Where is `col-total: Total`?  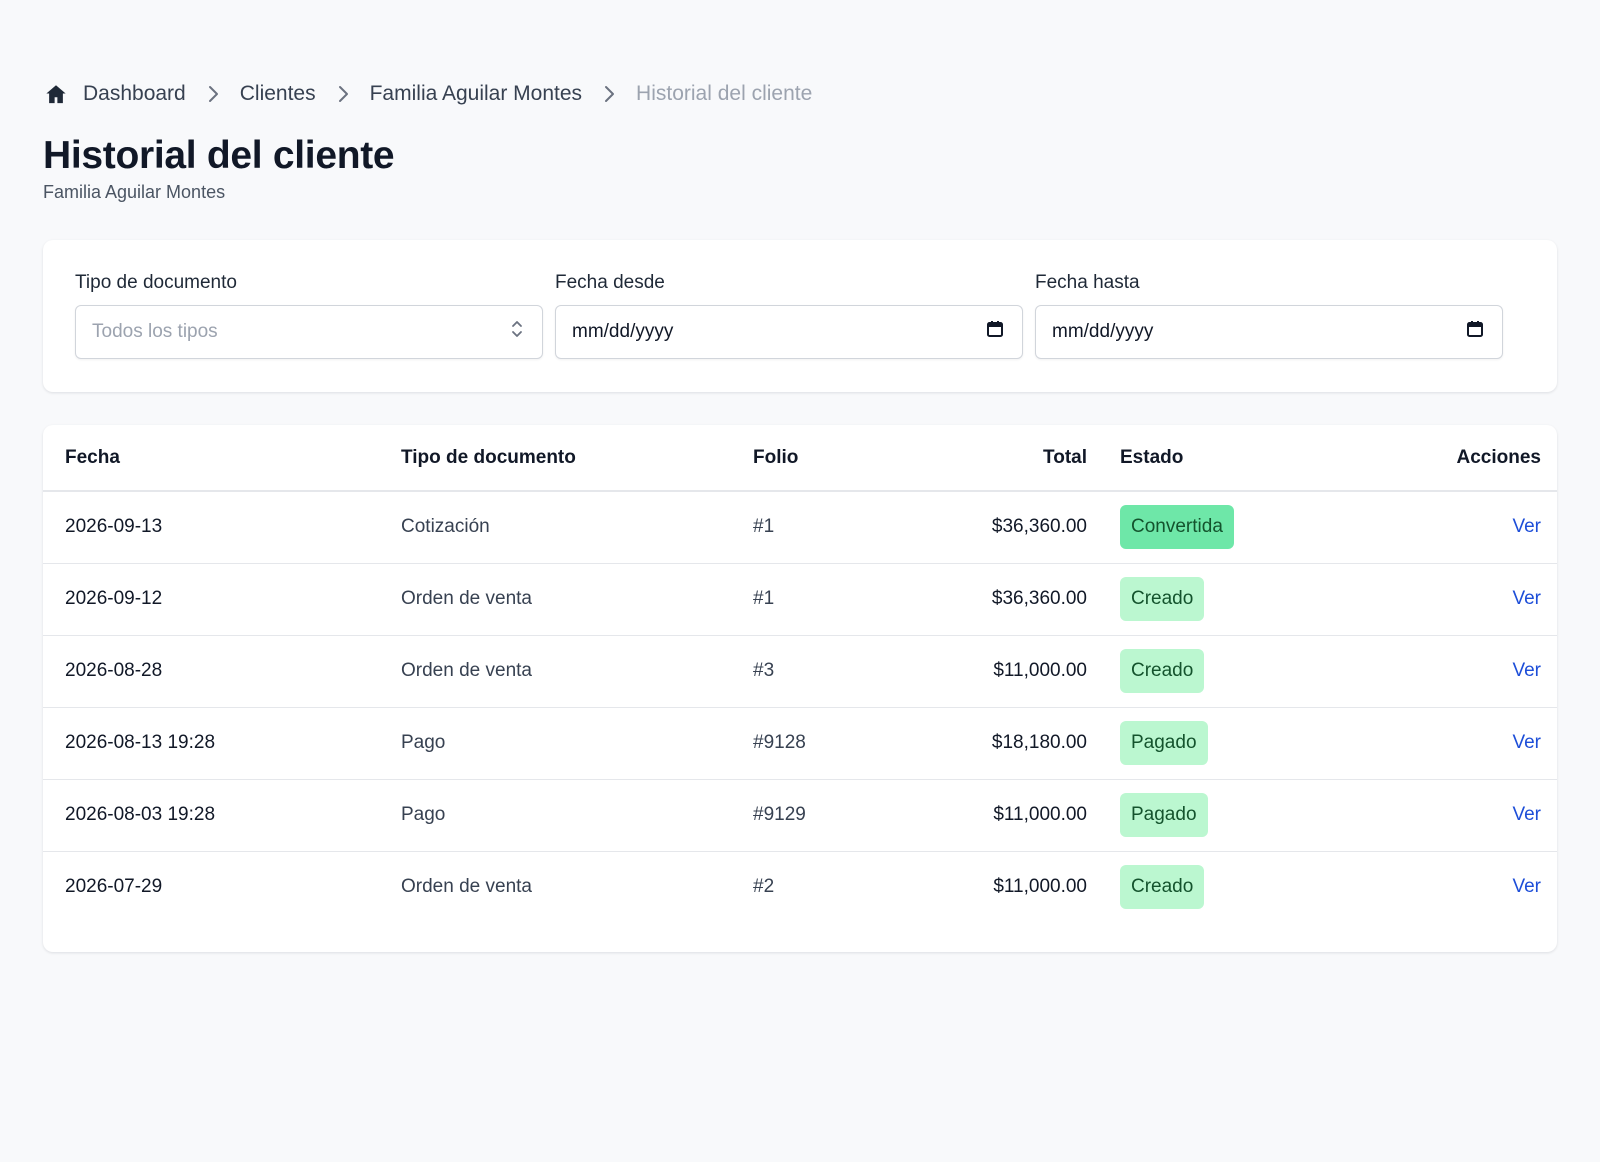
col-total: Total is located at coordinates (1005, 458).